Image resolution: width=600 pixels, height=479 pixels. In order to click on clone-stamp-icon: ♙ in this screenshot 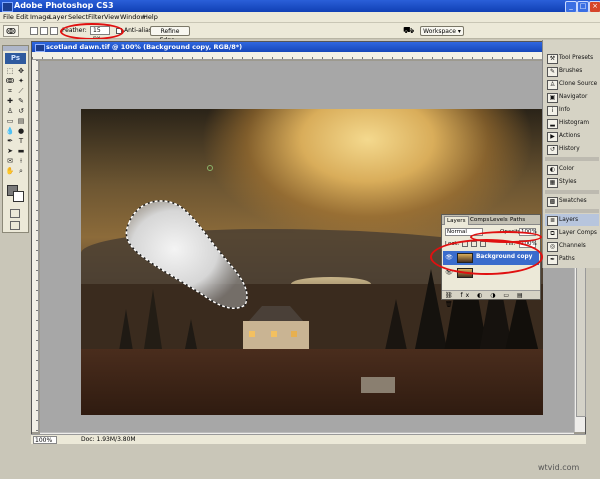, I will do `click(10, 111)`.